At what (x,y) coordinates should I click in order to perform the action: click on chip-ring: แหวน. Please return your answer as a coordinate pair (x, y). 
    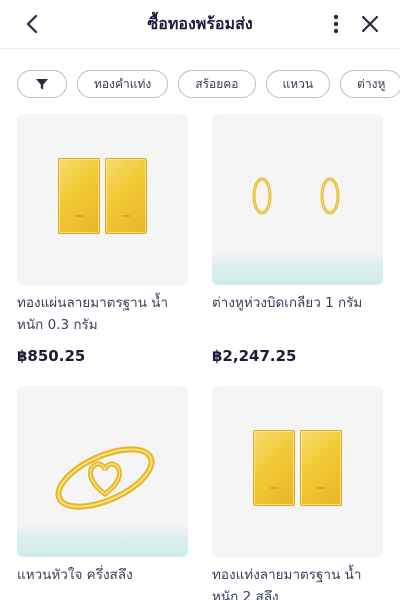
    Looking at the image, I should click on (298, 84).